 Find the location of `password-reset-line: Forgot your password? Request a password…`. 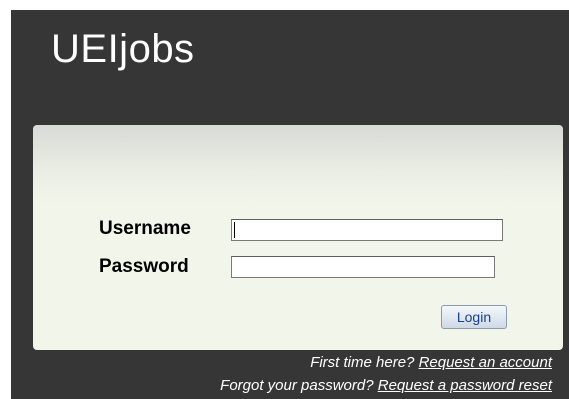

password-reset-line: Forgot your password? Request a password… is located at coordinates (386, 386).